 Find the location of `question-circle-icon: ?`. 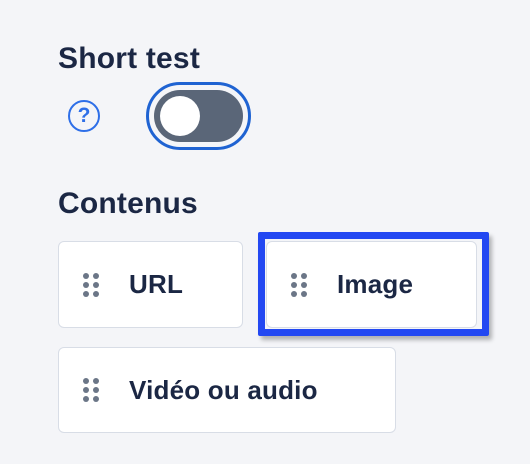

question-circle-icon: ? is located at coordinates (84, 116).